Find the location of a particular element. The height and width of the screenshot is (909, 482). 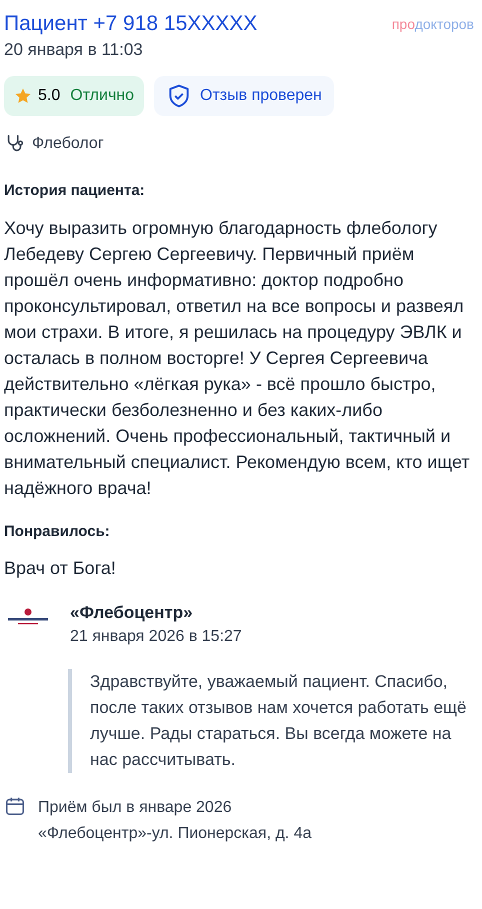

specialty-label: Флеболог is located at coordinates (68, 144).